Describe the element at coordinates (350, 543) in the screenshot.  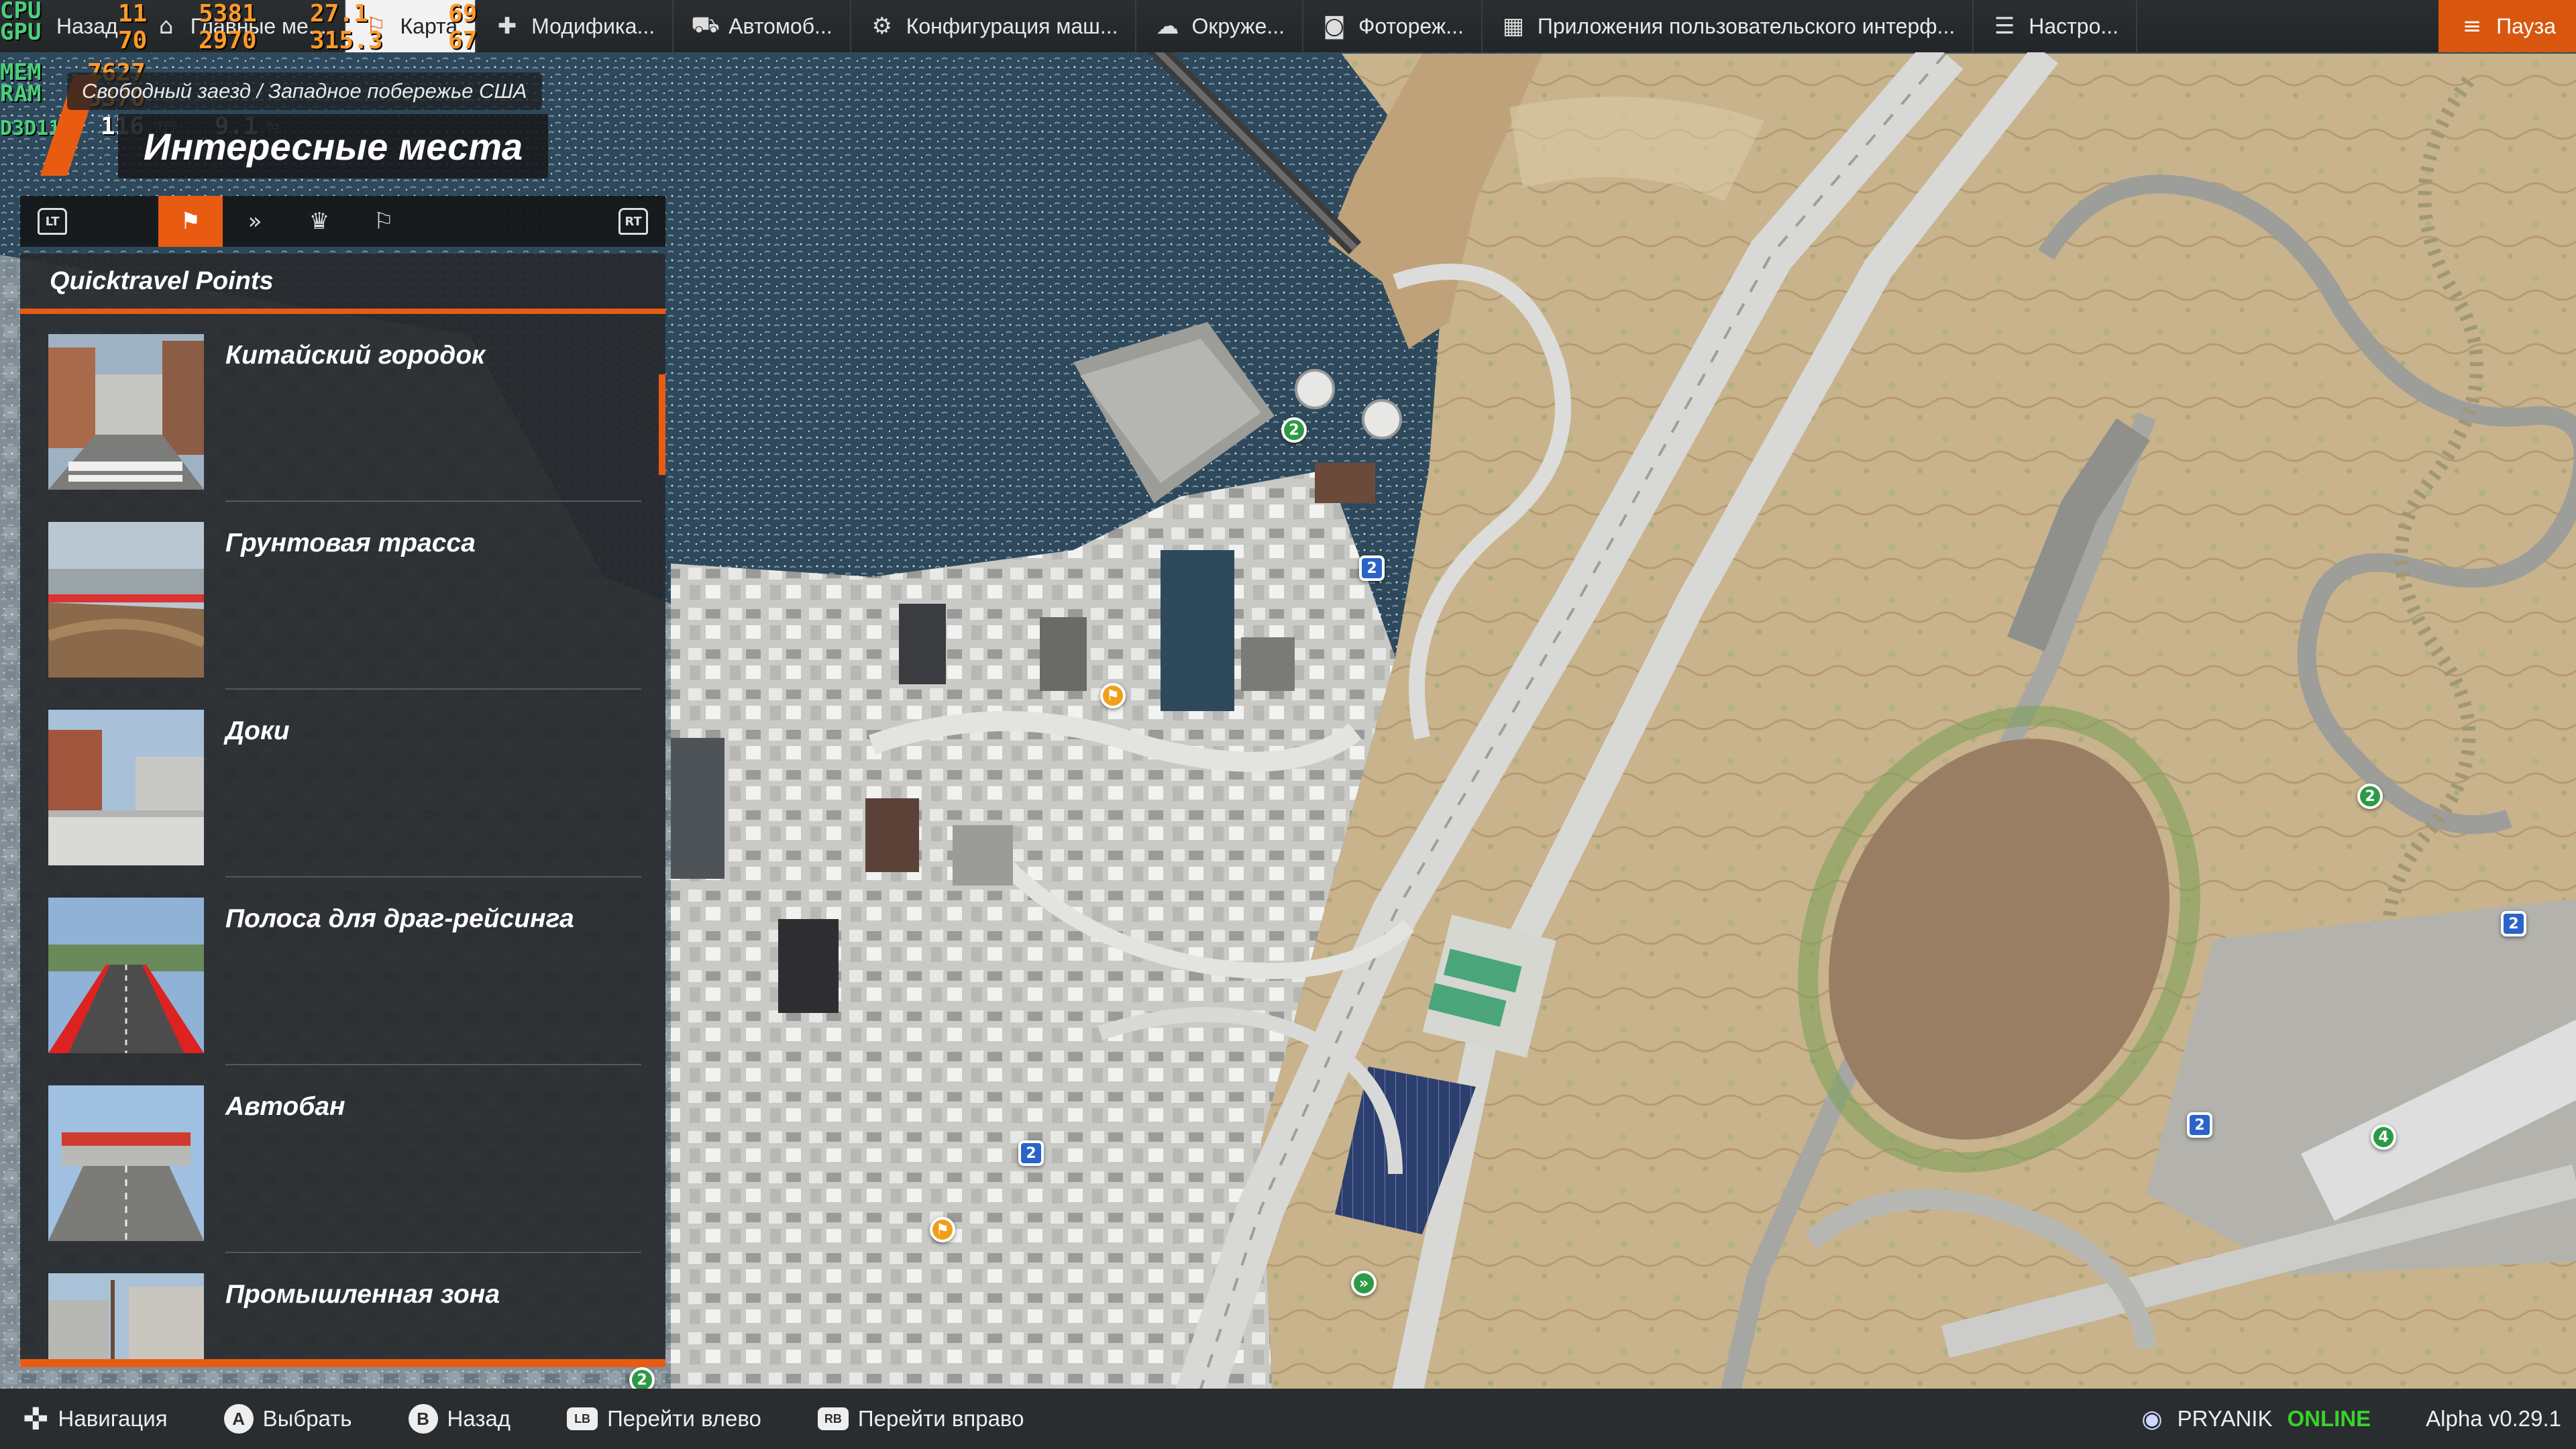
I see `list-item-label: Грунтовая трасса` at that location.